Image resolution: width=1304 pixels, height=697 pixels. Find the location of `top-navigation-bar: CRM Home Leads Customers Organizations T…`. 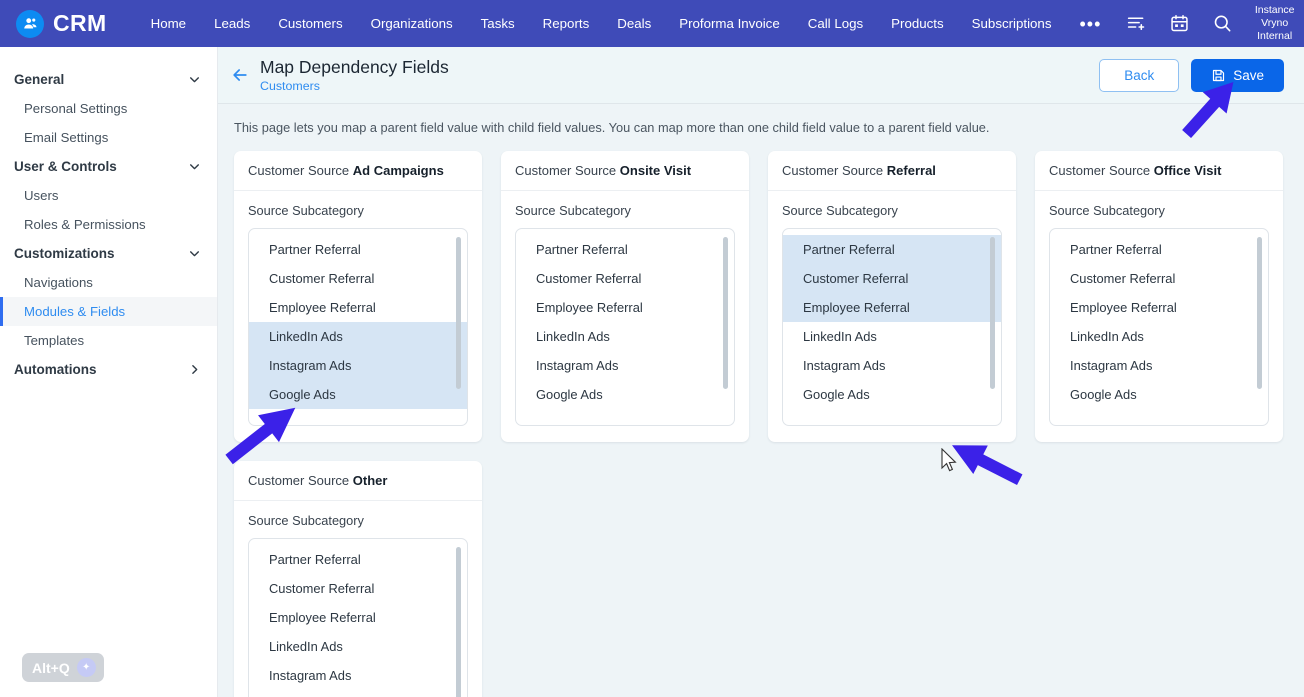

top-navigation-bar: CRM Home Leads Customers Organizations T… is located at coordinates (652, 23).